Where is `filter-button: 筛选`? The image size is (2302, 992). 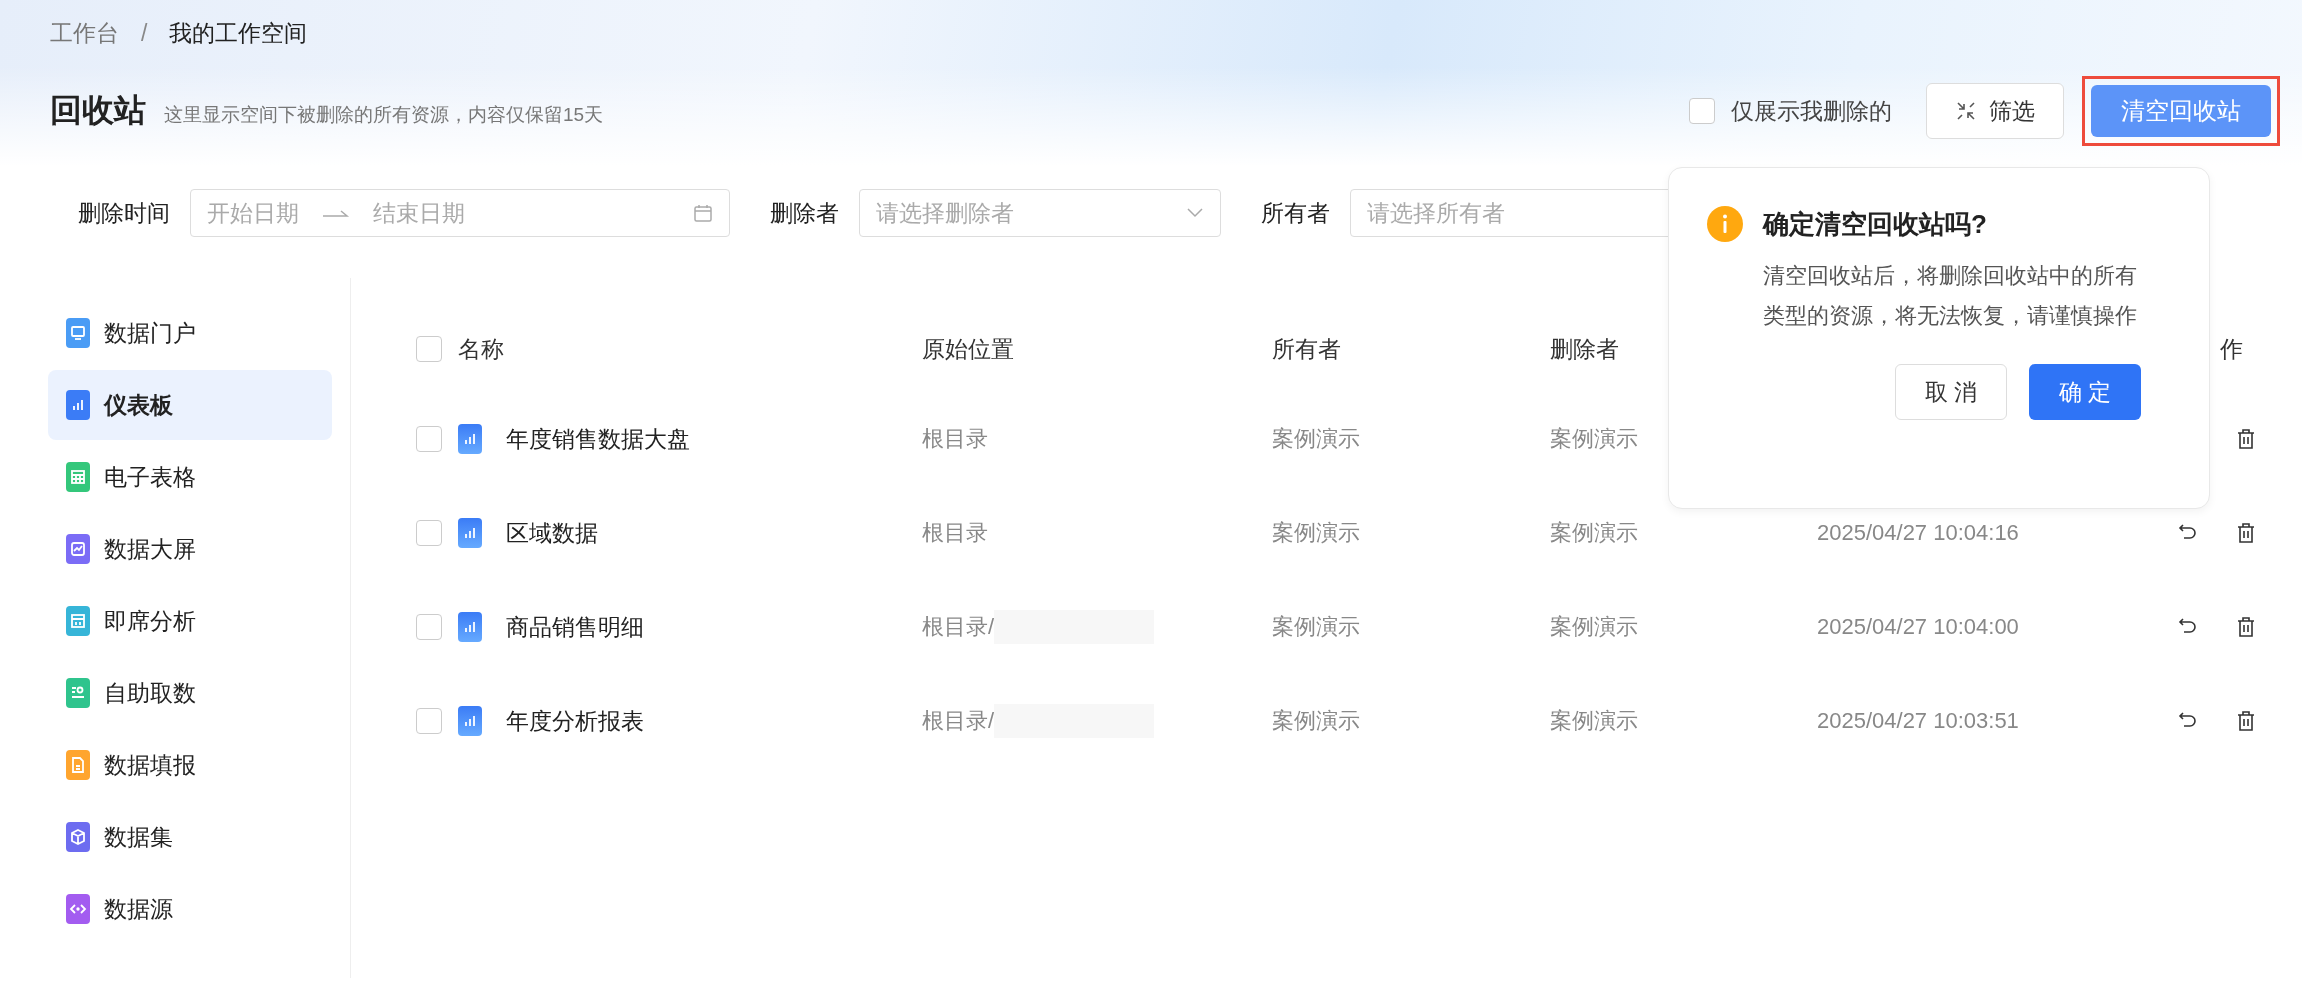
filter-button: 筛选 is located at coordinates (1995, 111).